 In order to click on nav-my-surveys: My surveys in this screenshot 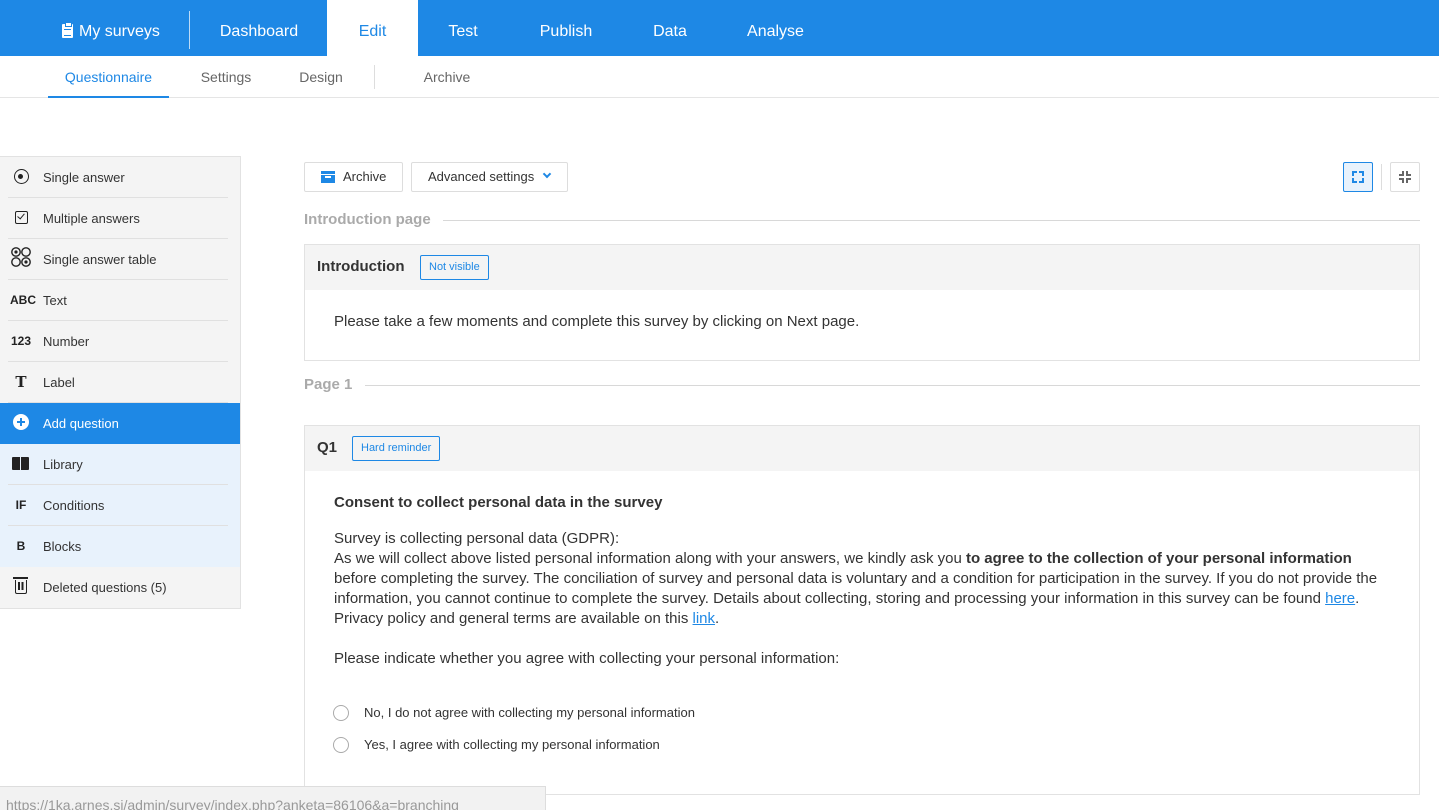, I will do `click(117, 28)`.